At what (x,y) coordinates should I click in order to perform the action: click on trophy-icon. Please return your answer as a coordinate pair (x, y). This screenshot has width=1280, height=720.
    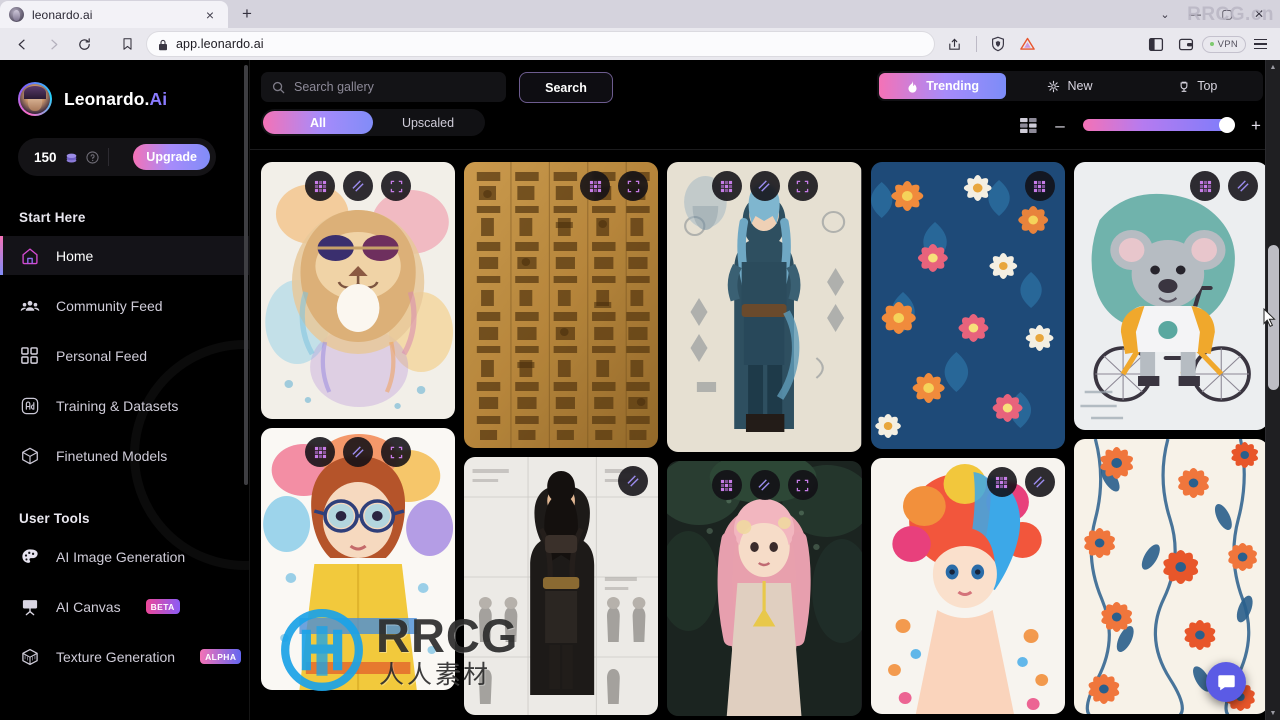
    Looking at the image, I should click on (1183, 86).